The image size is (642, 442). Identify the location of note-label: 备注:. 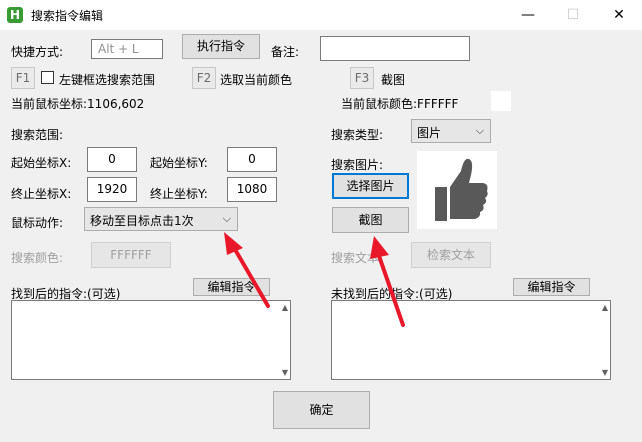
(285, 52).